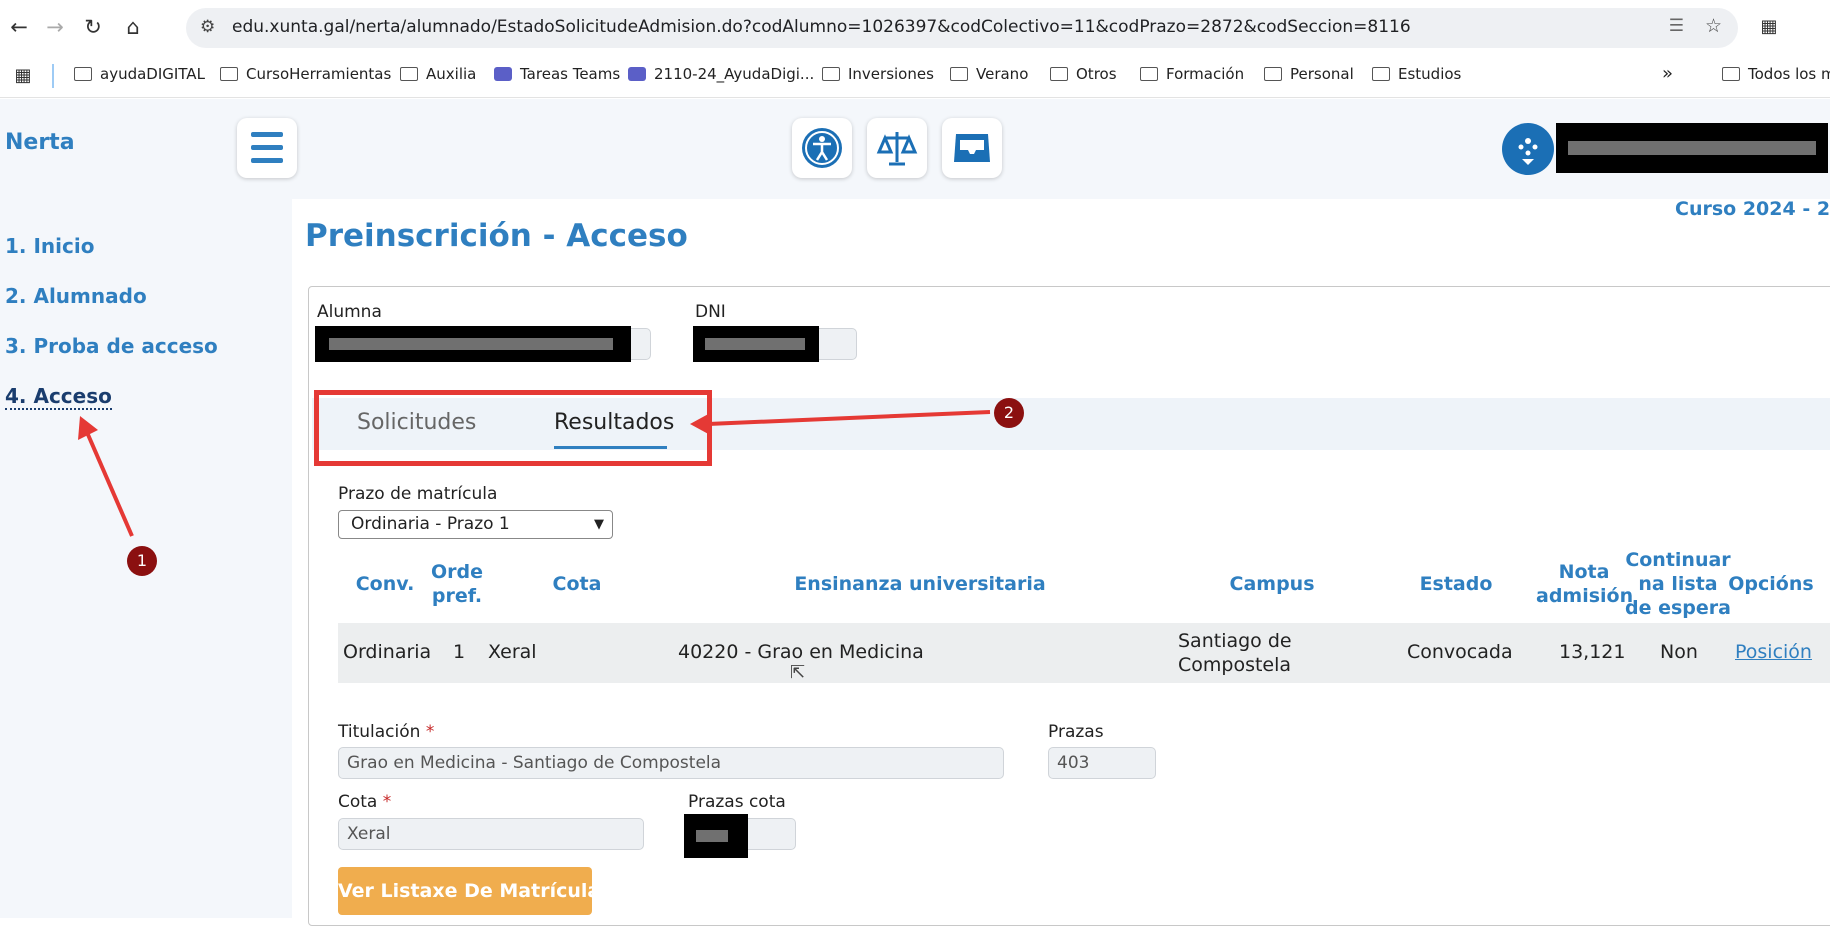  I want to click on forward-icon: →, so click(55, 27).